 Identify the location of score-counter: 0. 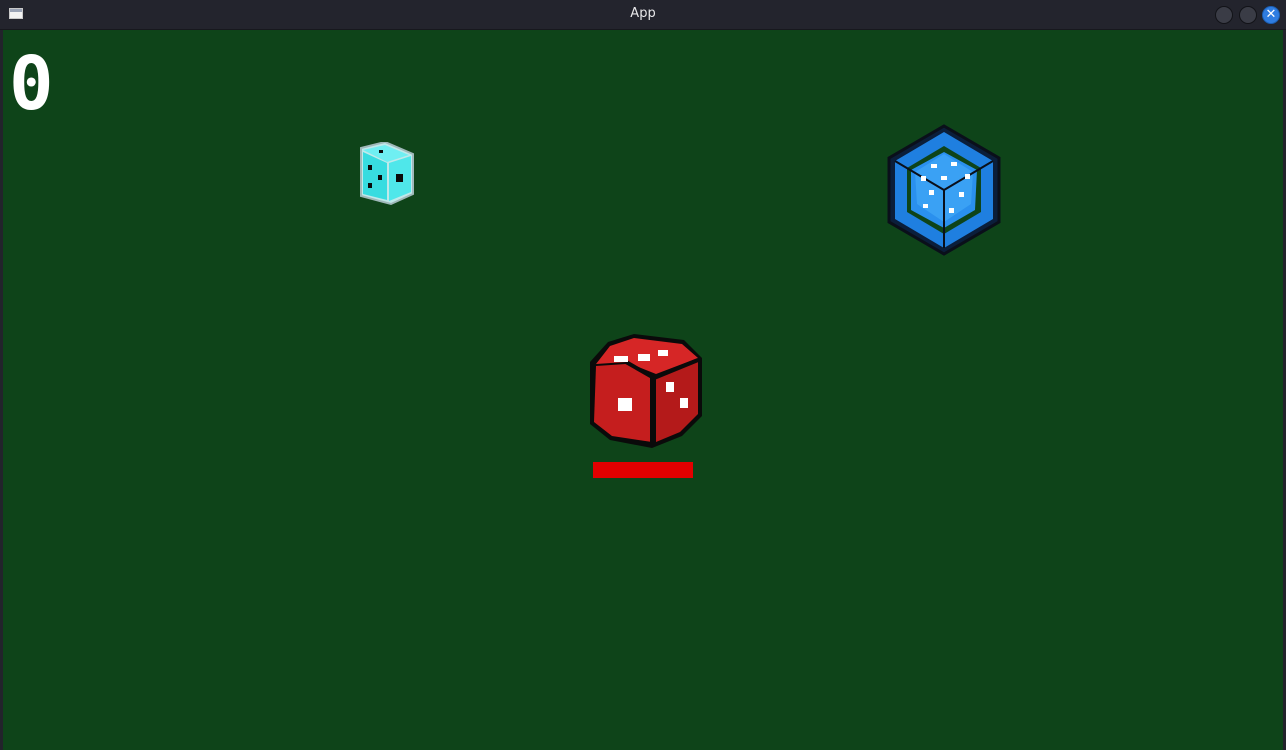
(31, 84).